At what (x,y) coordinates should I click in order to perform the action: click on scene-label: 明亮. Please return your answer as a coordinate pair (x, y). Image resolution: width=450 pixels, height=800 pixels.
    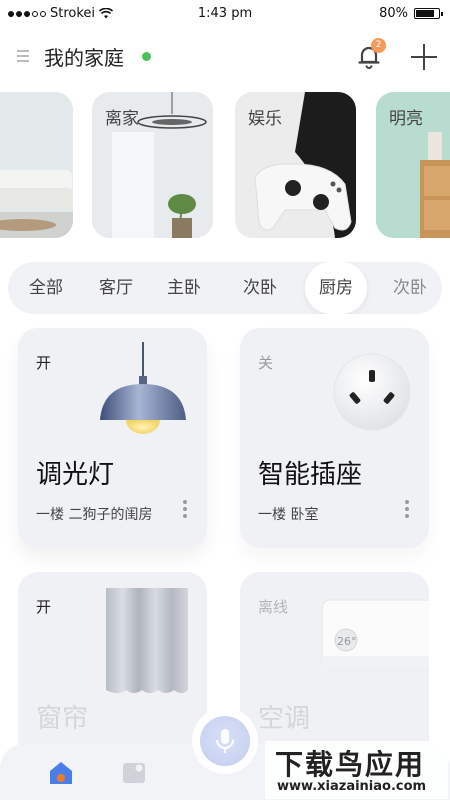
    Looking at the image, I should click on (406, 119).